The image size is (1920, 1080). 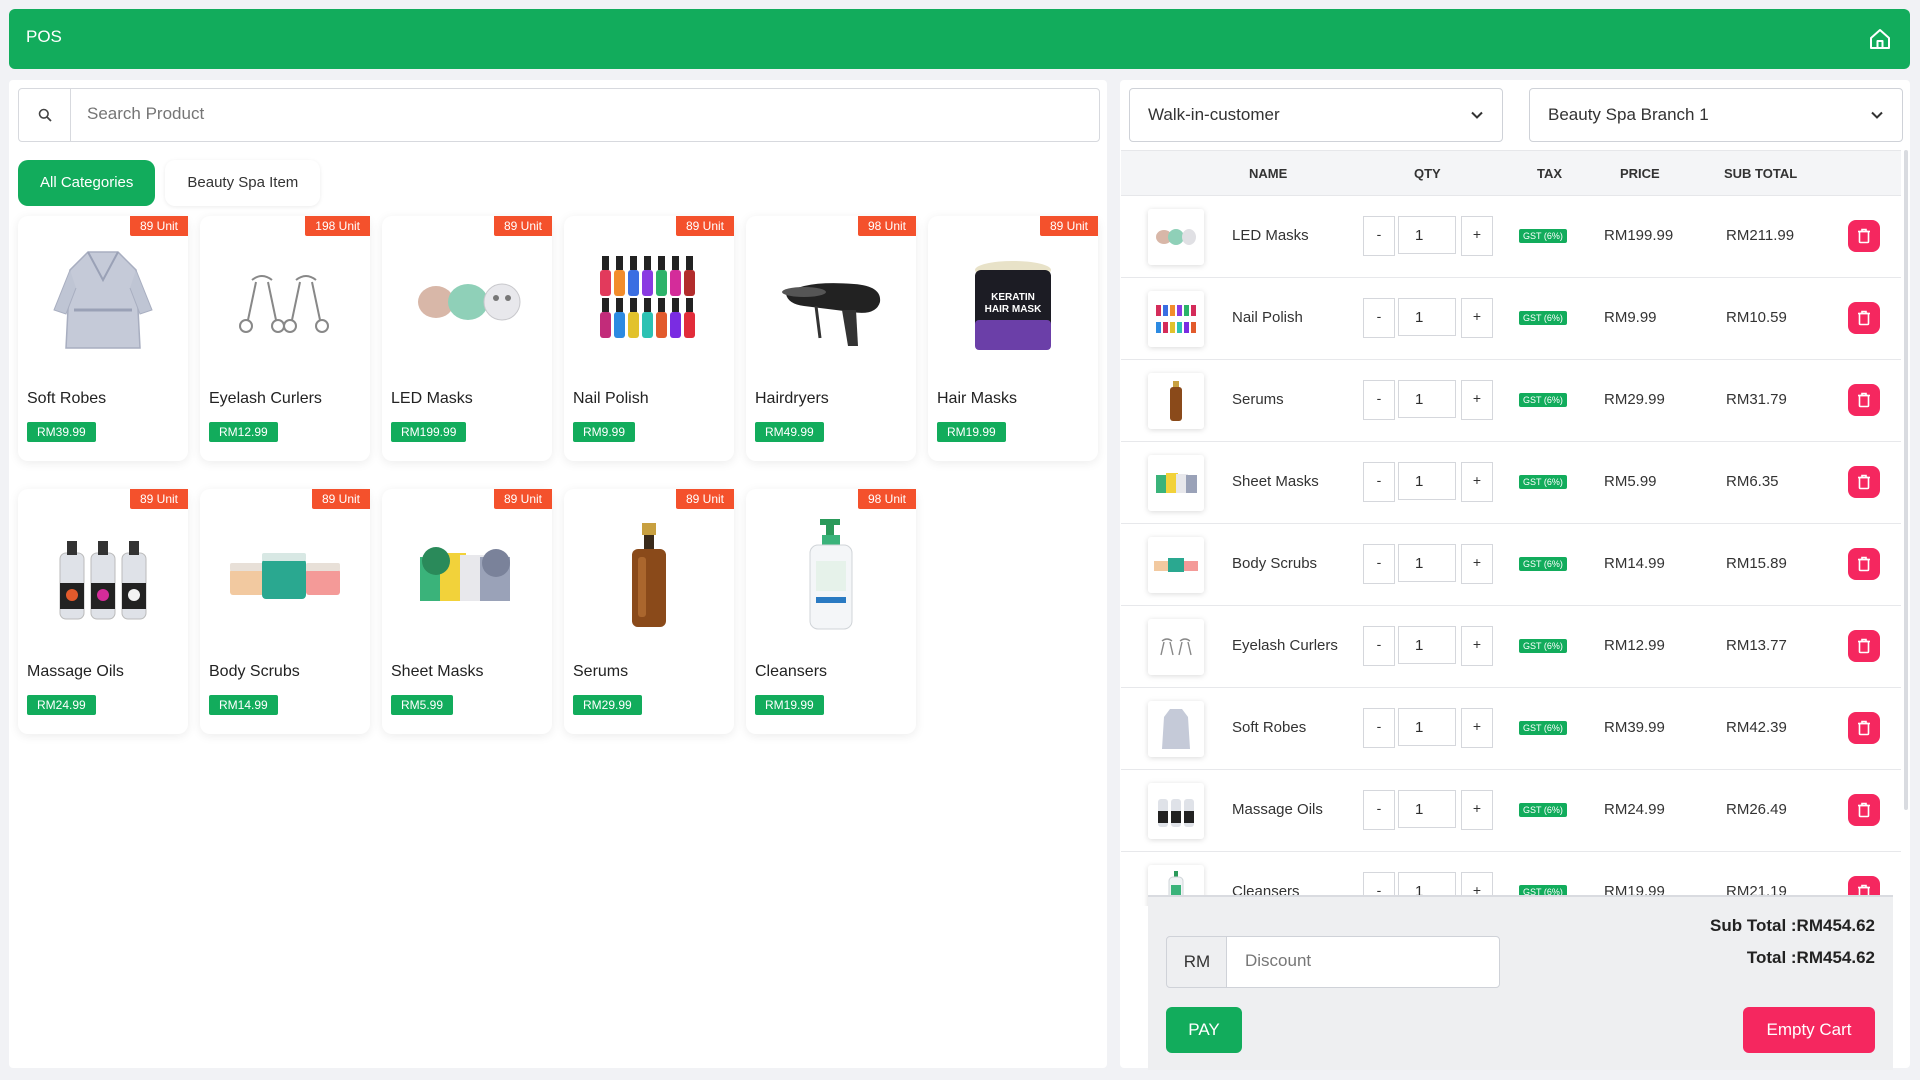 What do you see at coordinates (103, 611) in the screenshot?
I see `product-card: 89 Unit Massage Oils RM24.99` at bounding box center [103, 611].